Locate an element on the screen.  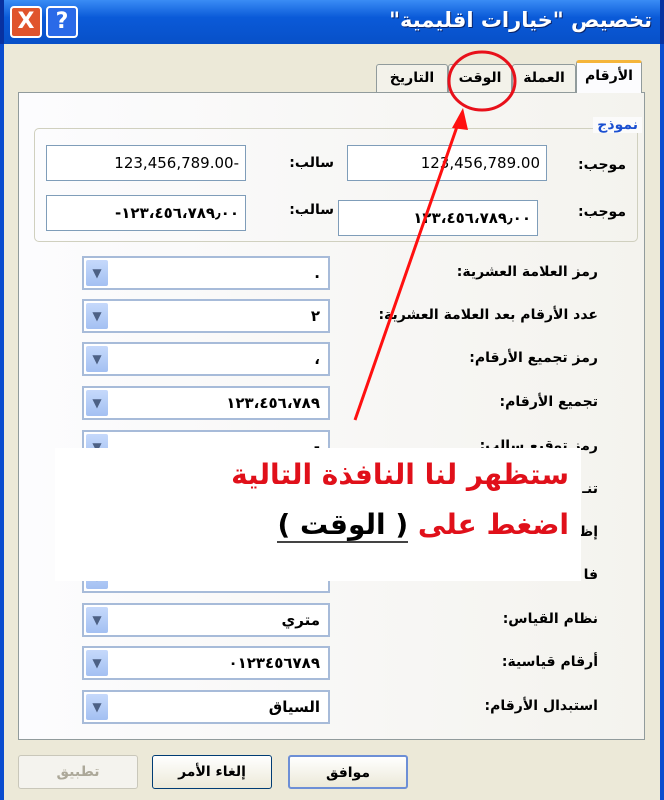
setting-dropdown: ▼ ١٢٣،٤٥٦،٧٨٩ is located at coordinates (206, 403).